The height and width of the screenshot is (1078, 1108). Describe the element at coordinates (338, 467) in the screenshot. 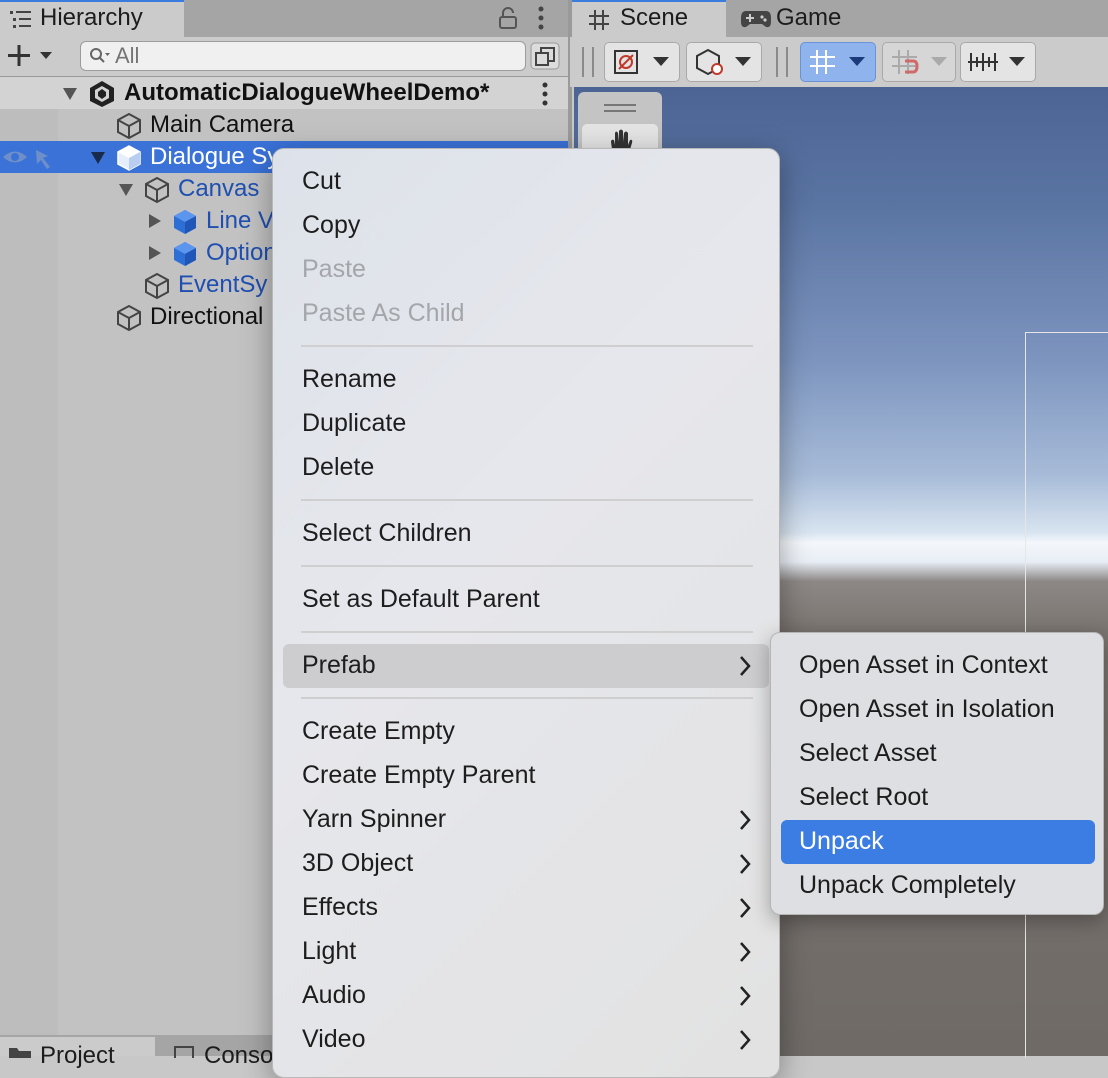

I see `menu-item-label: Delete` at that location.